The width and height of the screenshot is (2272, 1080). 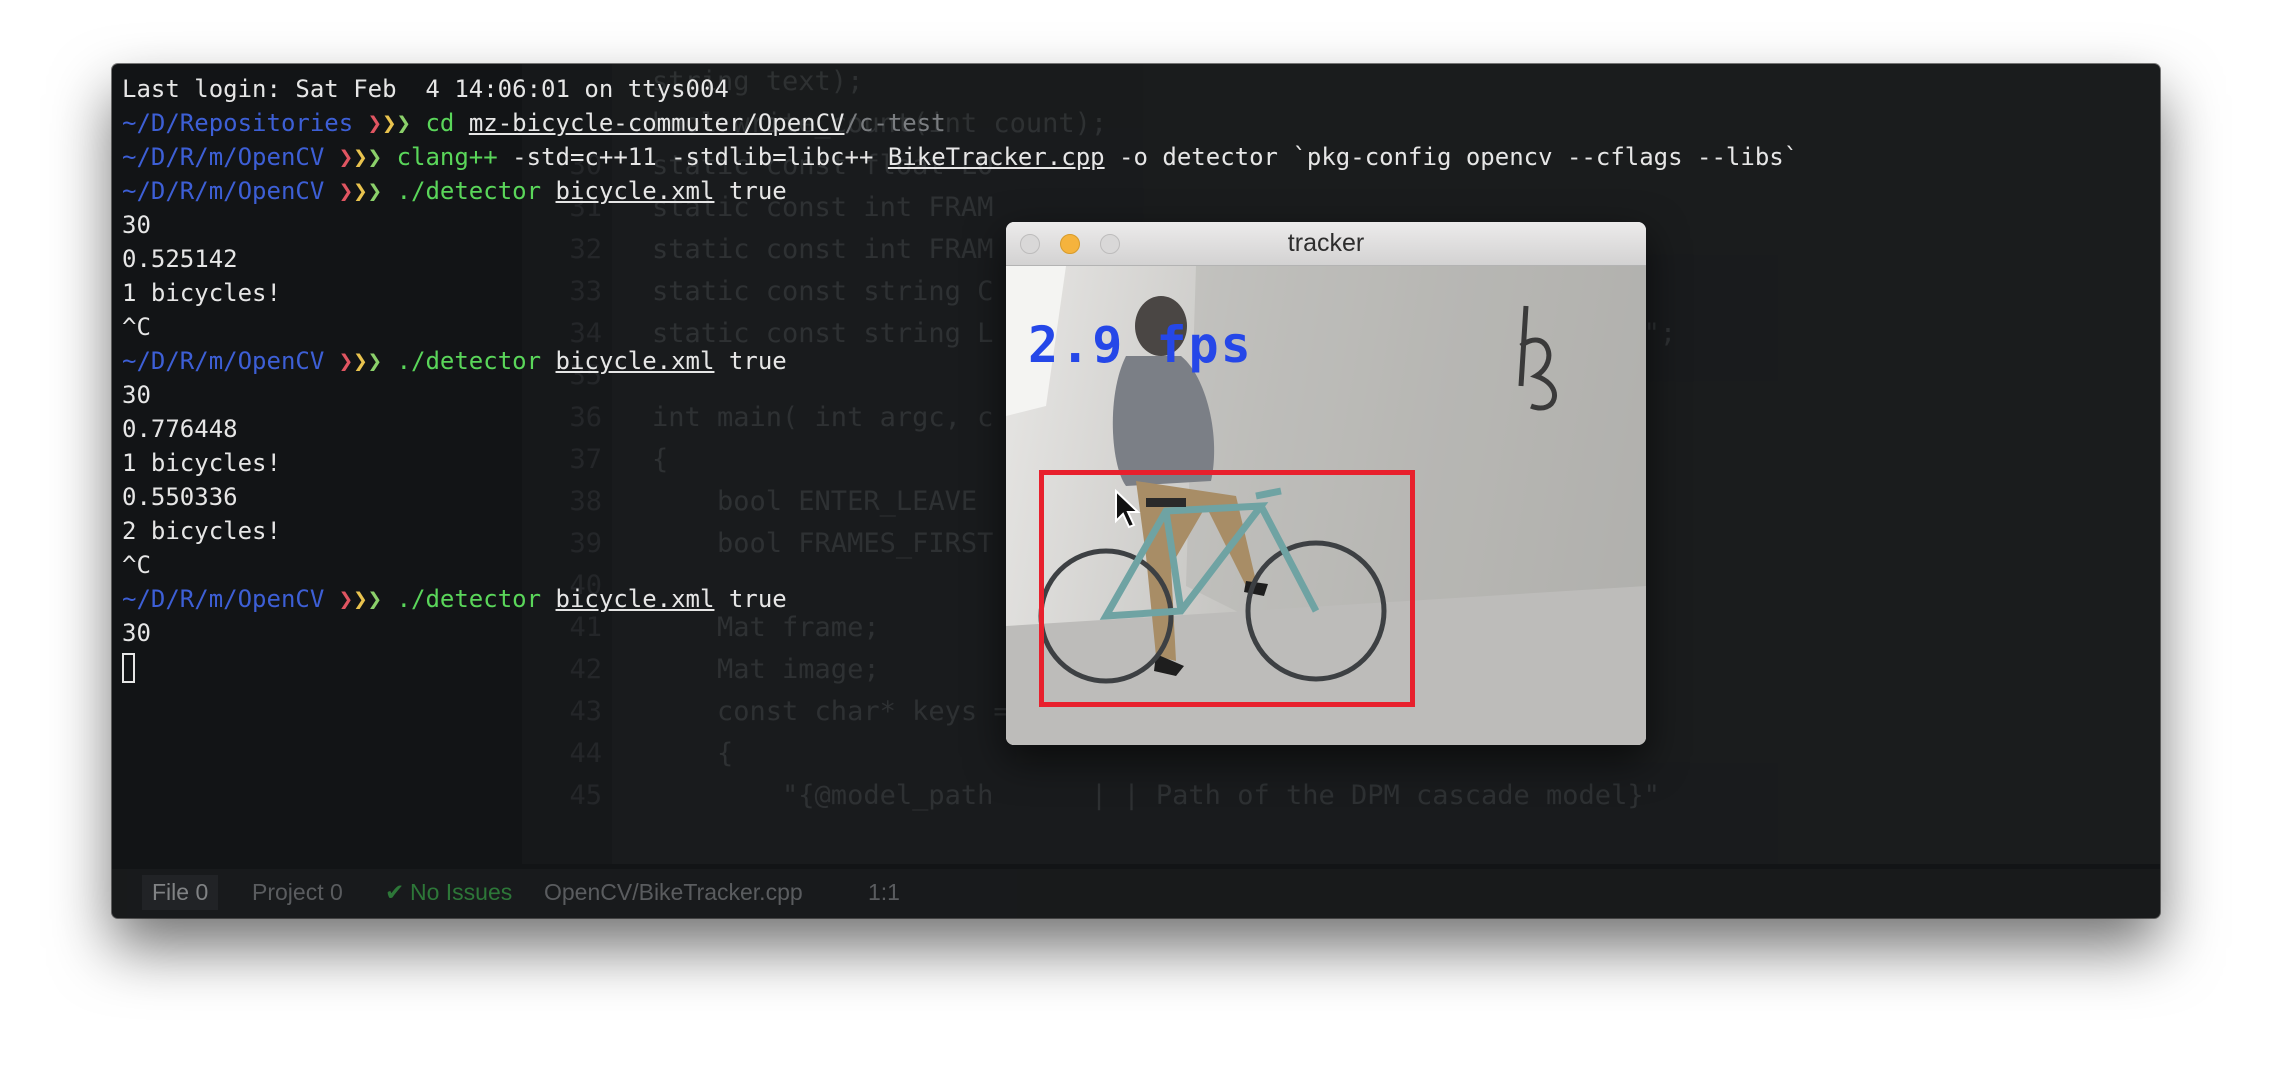 I want to click on issues-status: No Issues, so click(x=461, y=892).